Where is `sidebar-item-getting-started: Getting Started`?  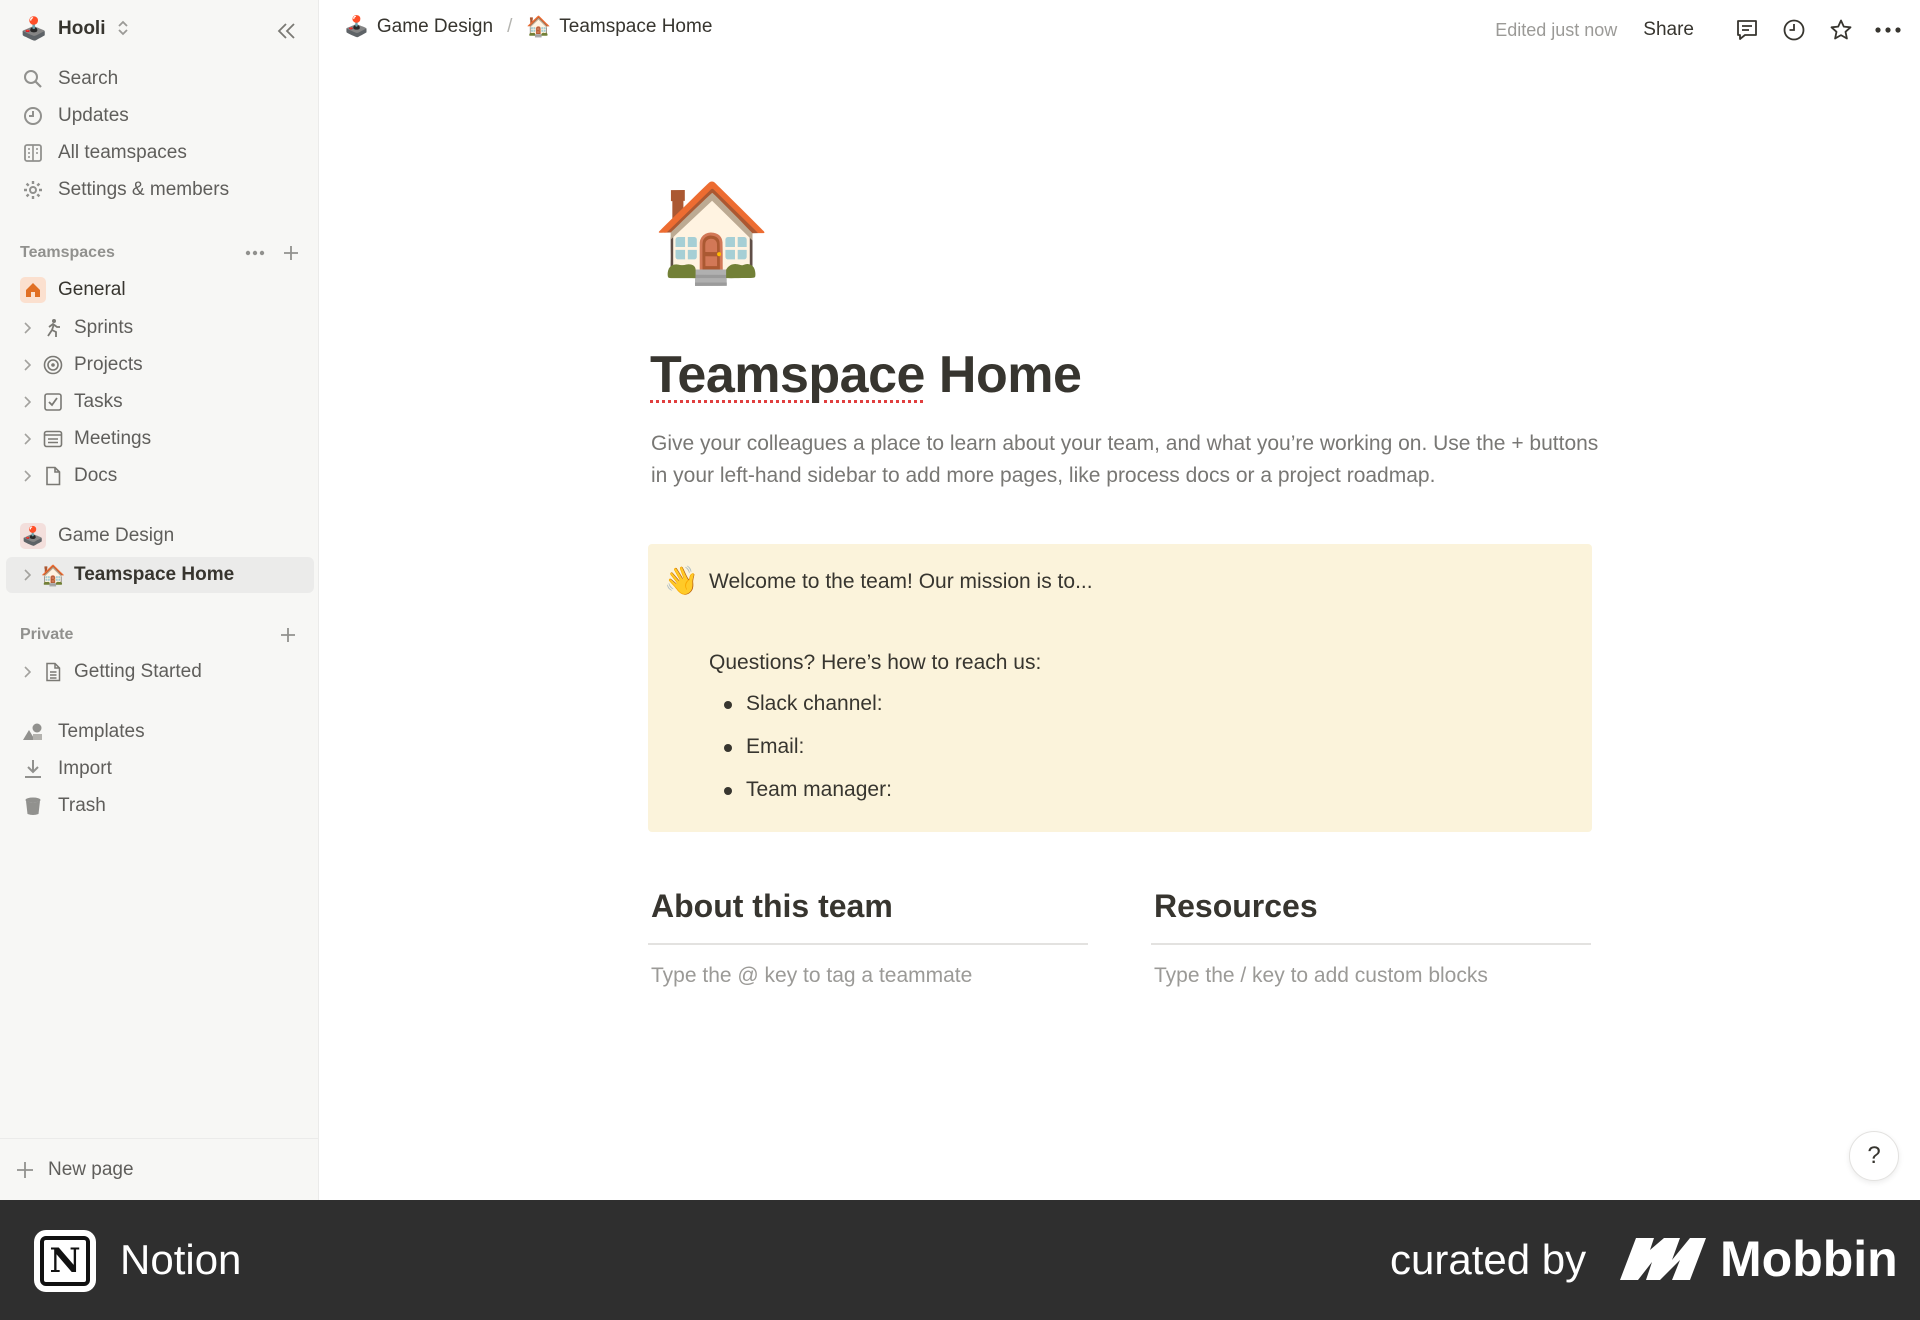 sidebar-item-getting-started: Getting Started is located at coordinates (160, 672).